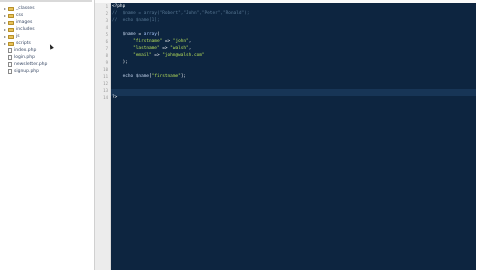 The height and width of the screenshot is (270, 480). What do you see at coordinates (132, 55) in the screenshot?
I see `code-token: "email"` at bounding box center [132, 55].